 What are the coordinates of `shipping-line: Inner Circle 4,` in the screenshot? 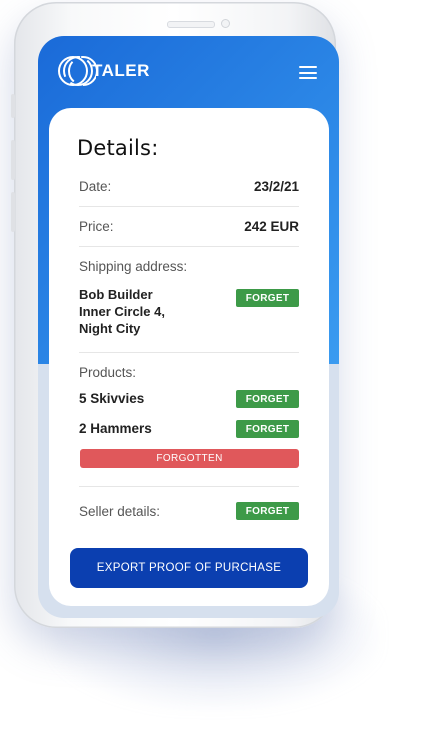 It's located at (122, 311).